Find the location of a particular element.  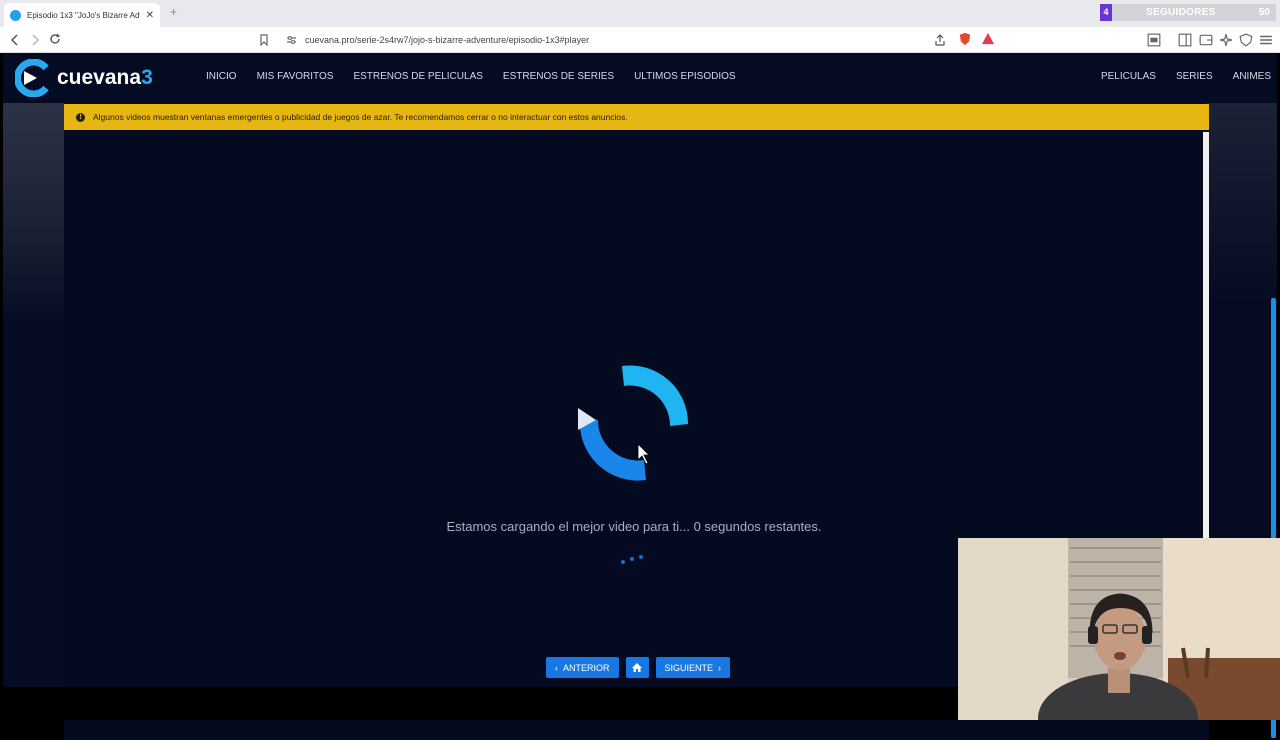

stream-label: SEGUIDORES is located at coordinates (1181, 12).